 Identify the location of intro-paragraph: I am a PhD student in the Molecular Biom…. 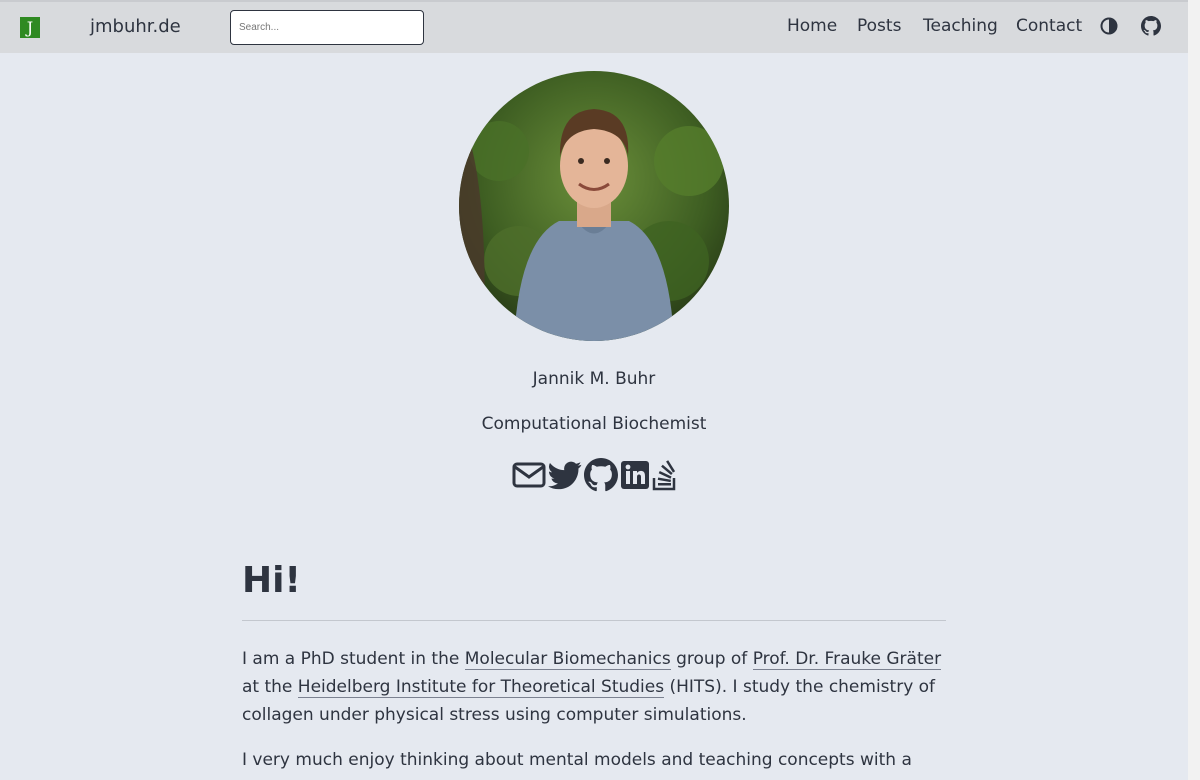
(598, 687).